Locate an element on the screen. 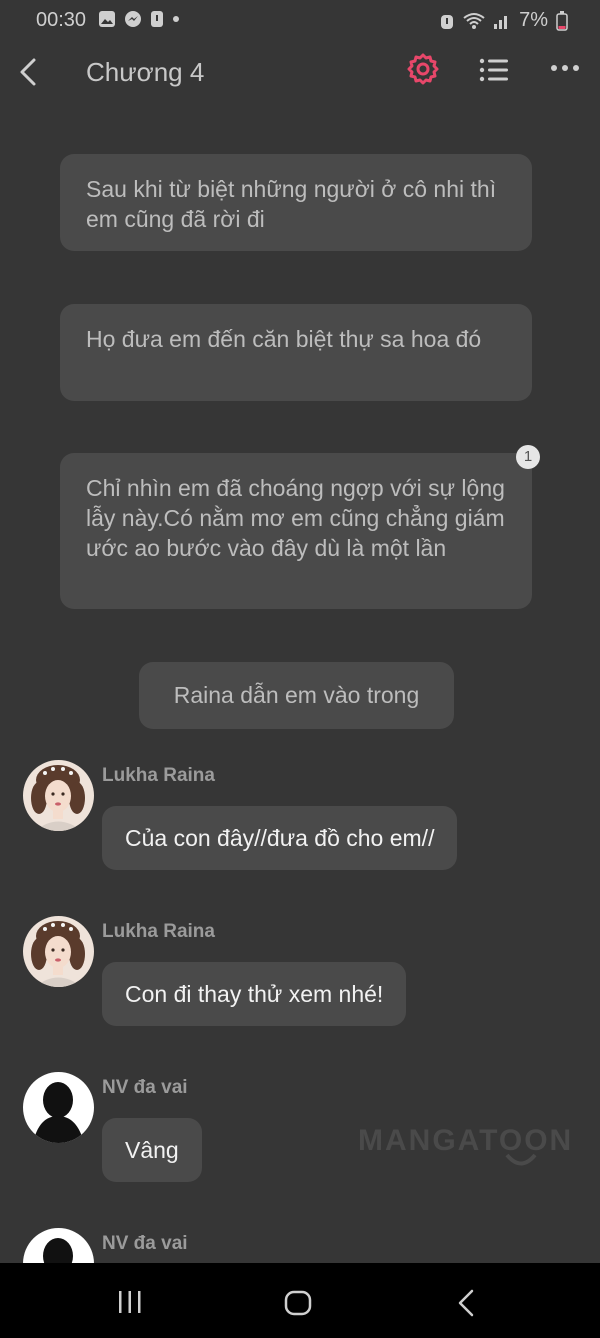 This screenshot has width=600, height=1338. dot-icon is located at coordinates (176, 19).